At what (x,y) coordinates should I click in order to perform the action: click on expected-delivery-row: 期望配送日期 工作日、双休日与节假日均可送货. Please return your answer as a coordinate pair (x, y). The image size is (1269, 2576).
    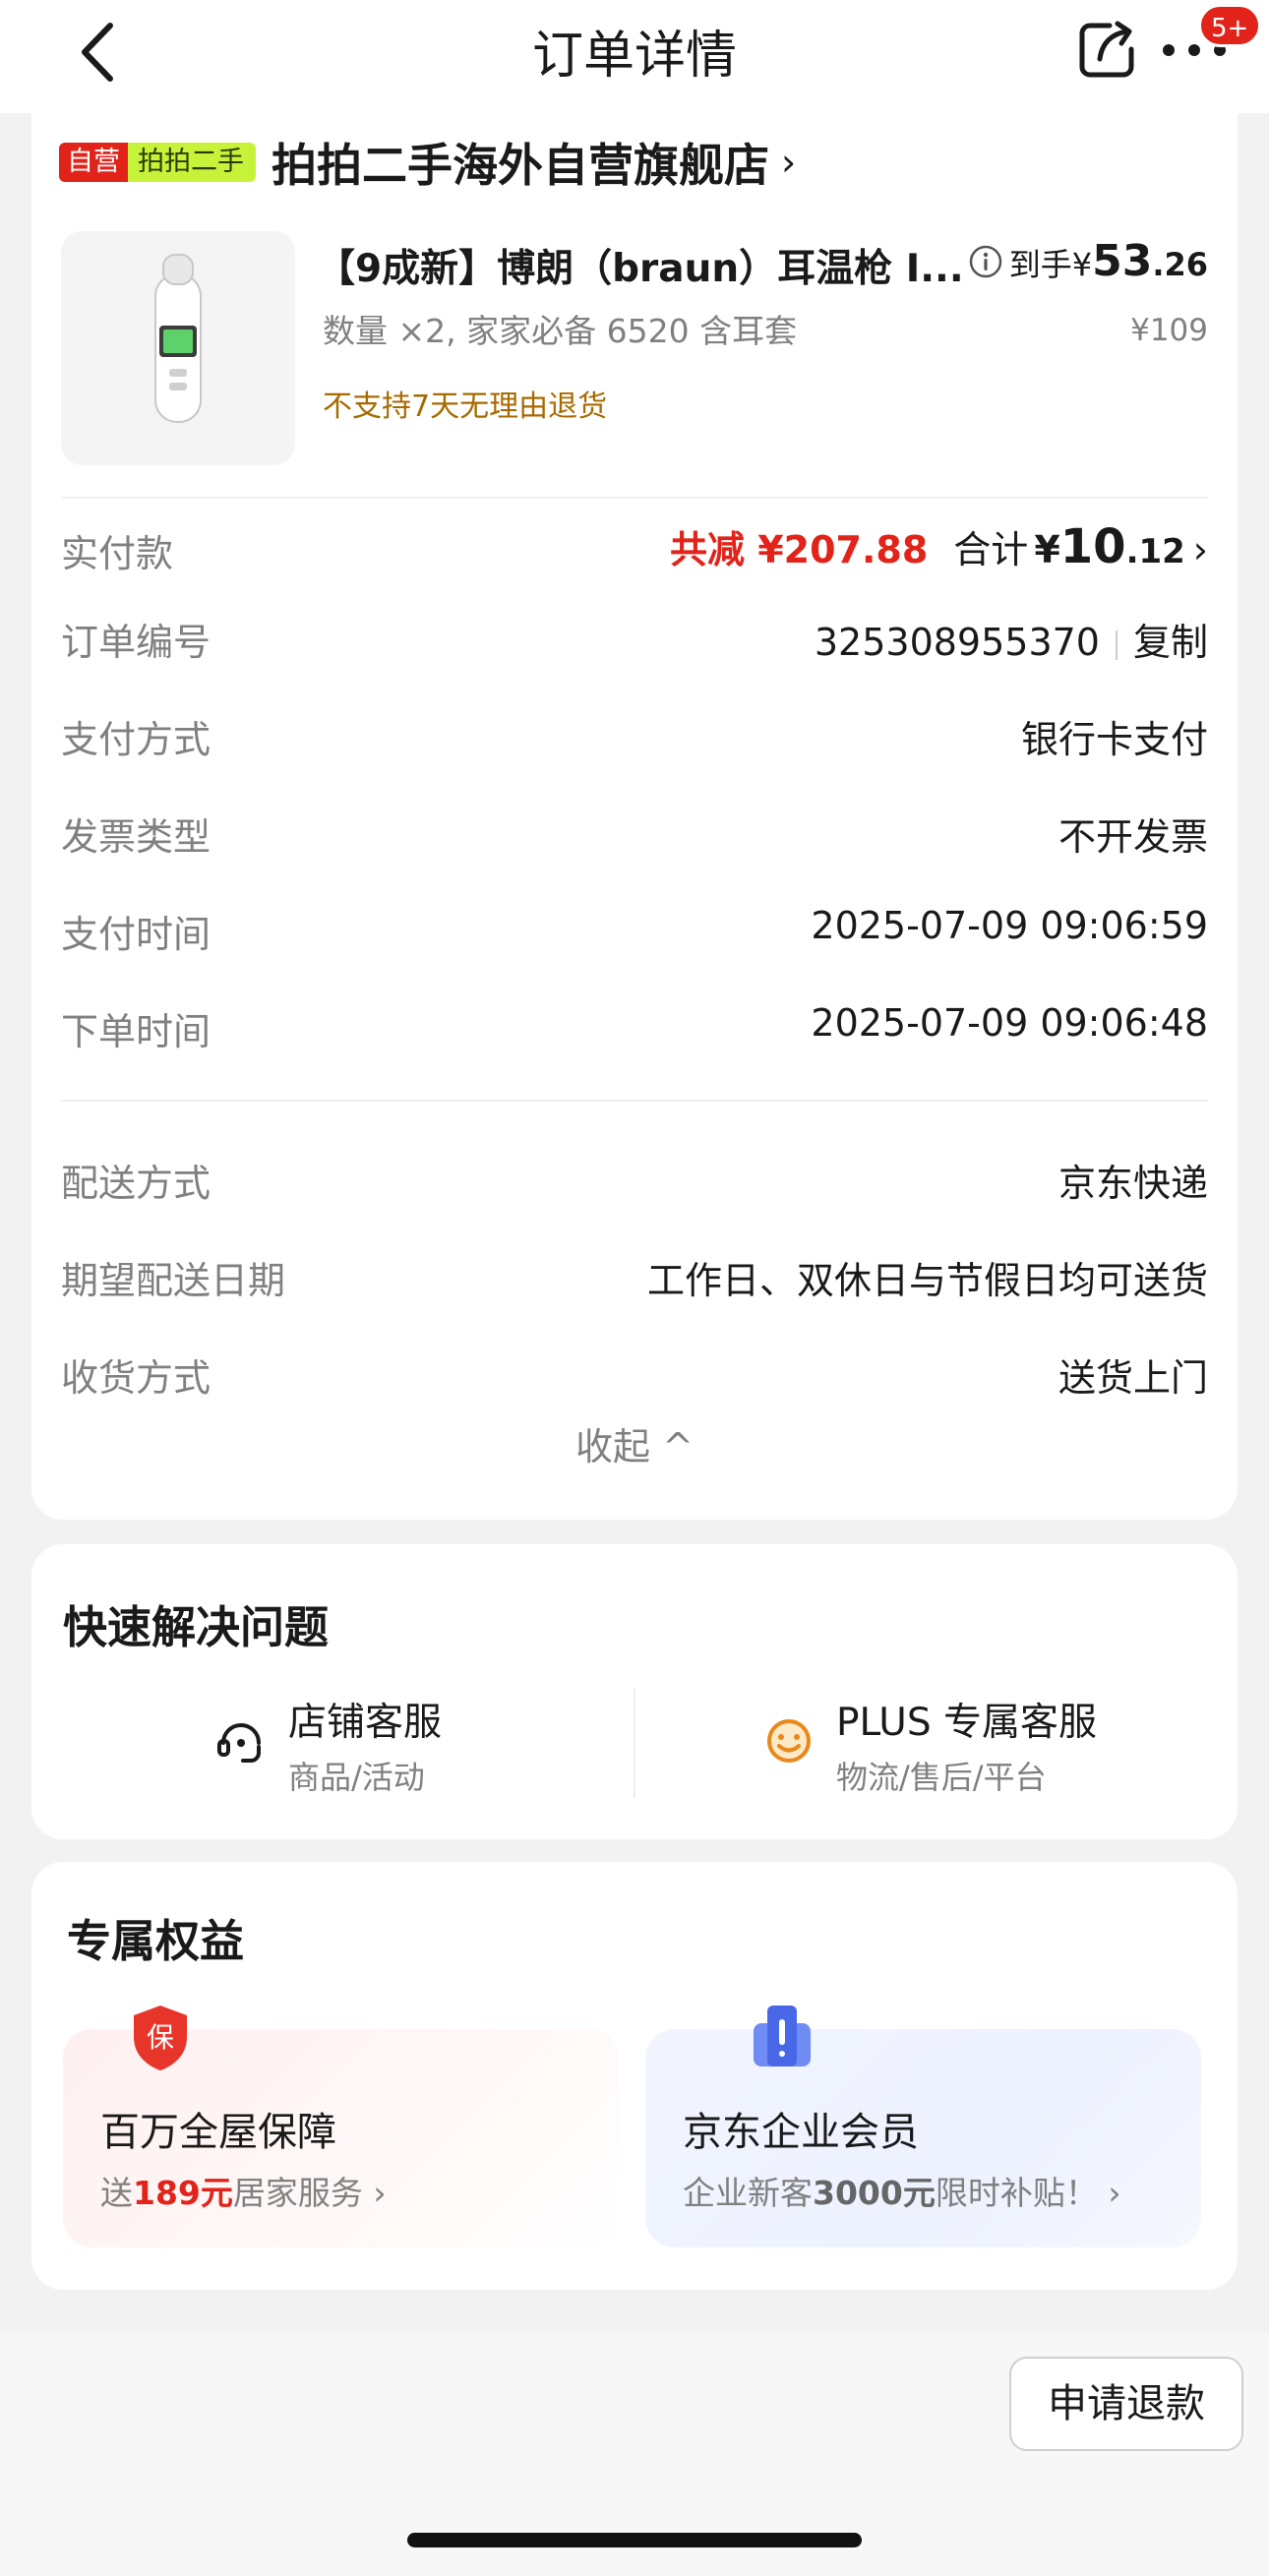
    Looking at the image, I should click on (634, 1276).